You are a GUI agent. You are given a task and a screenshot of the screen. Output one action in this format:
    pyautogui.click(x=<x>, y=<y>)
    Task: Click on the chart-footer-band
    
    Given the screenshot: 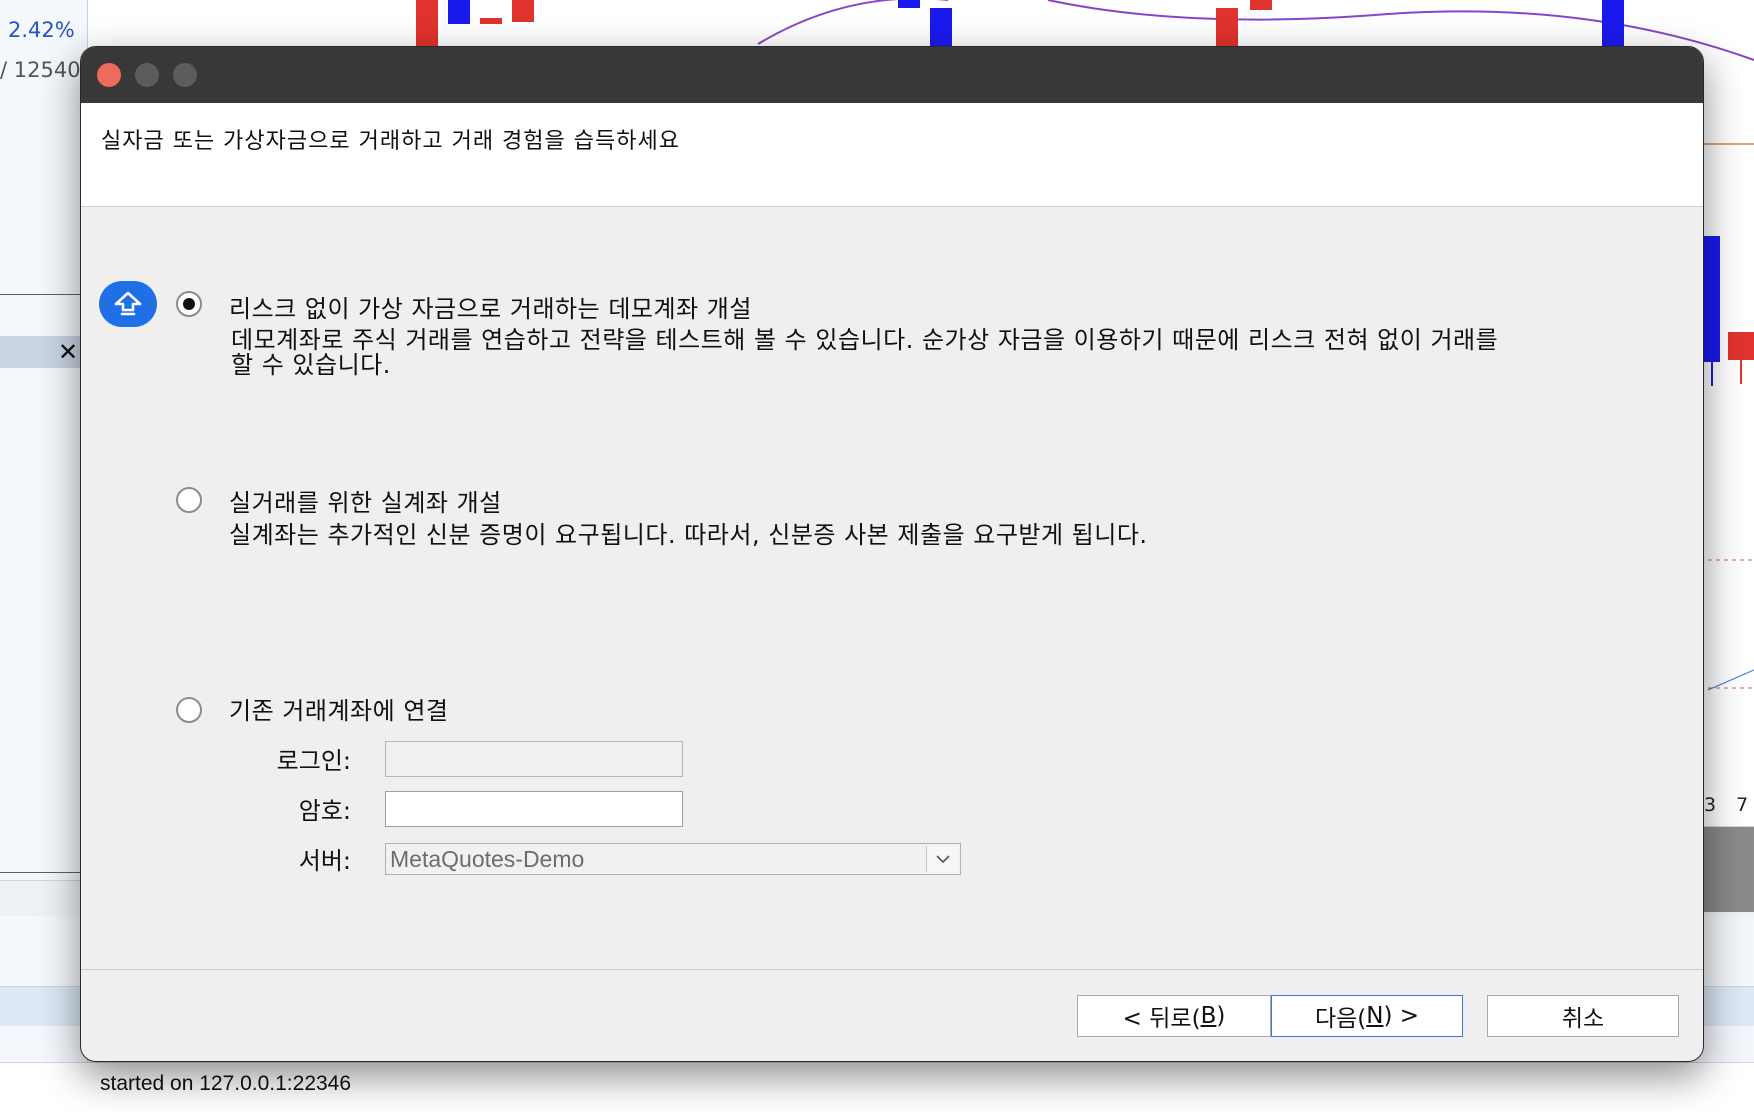 What is the action you would take?
    pyautogui.click(x=1729, y=869)
    